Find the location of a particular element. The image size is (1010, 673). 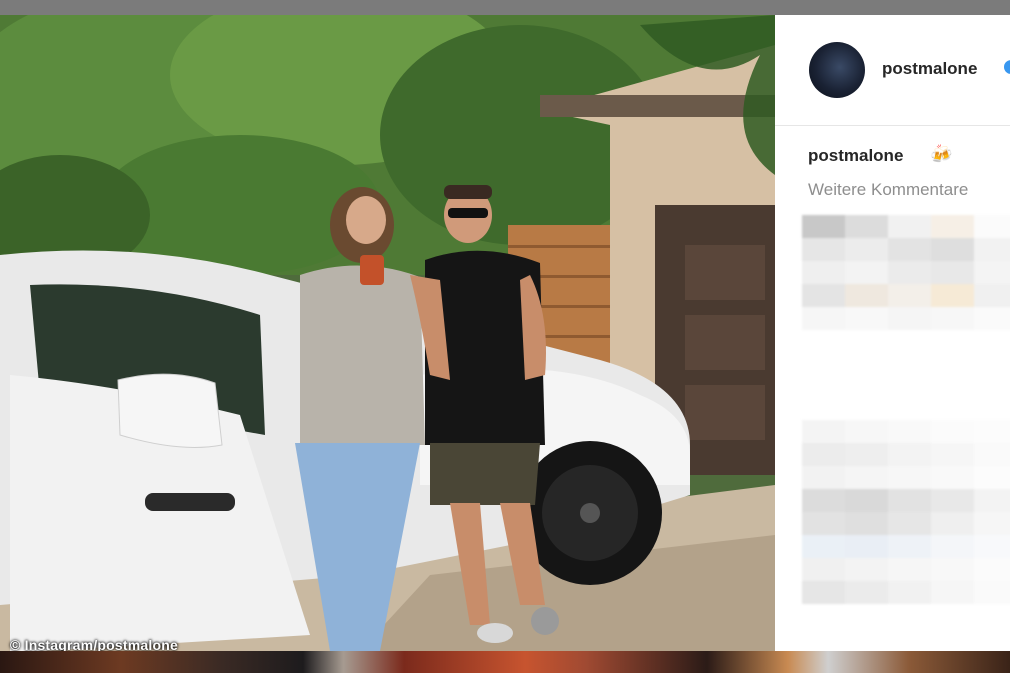

avatar is located at coordinates (837, 70).